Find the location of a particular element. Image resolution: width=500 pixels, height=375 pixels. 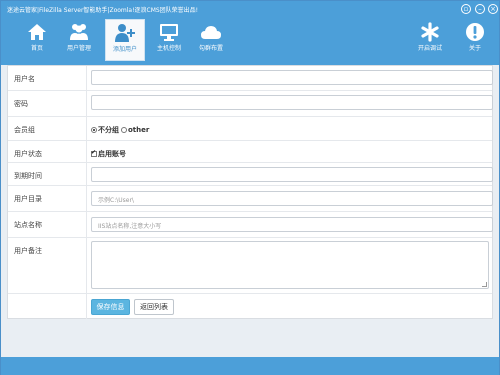

toolbar-host-control-label: 主机控制 is located at coordinates (168, 48).